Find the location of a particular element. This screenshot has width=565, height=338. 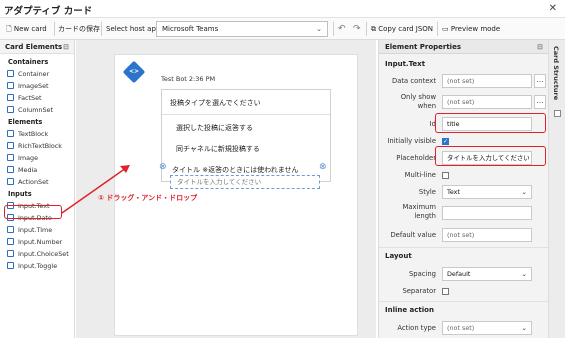

richtextblock-icon is located at coordinates (10, 145).